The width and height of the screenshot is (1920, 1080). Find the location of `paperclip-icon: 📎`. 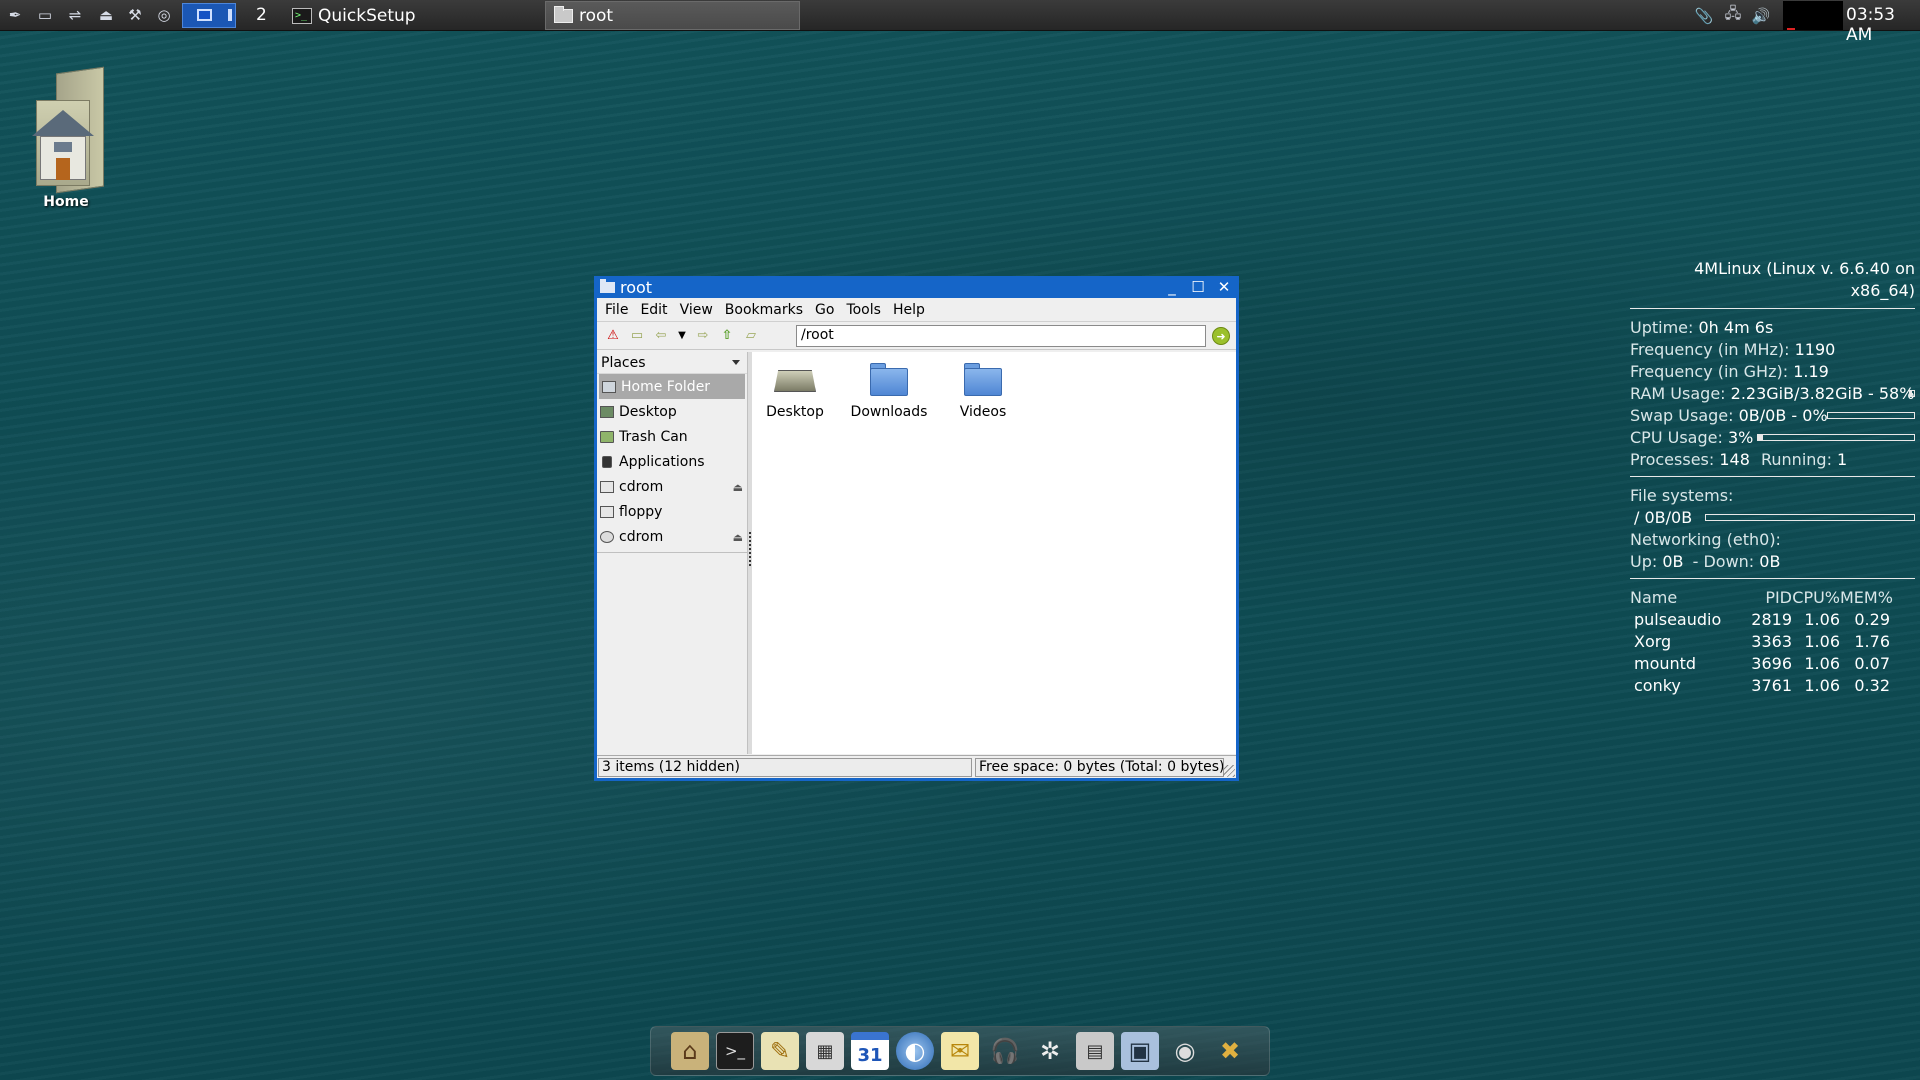

paperclip-icon: 📎 is located at coordinates (1704, 15).